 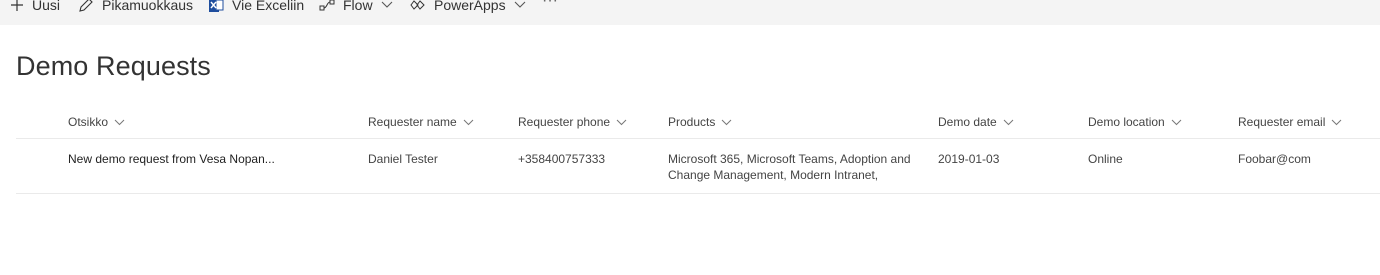 I want to click on row-requester-email: Foobar@com, so click(x=1274, y=159).